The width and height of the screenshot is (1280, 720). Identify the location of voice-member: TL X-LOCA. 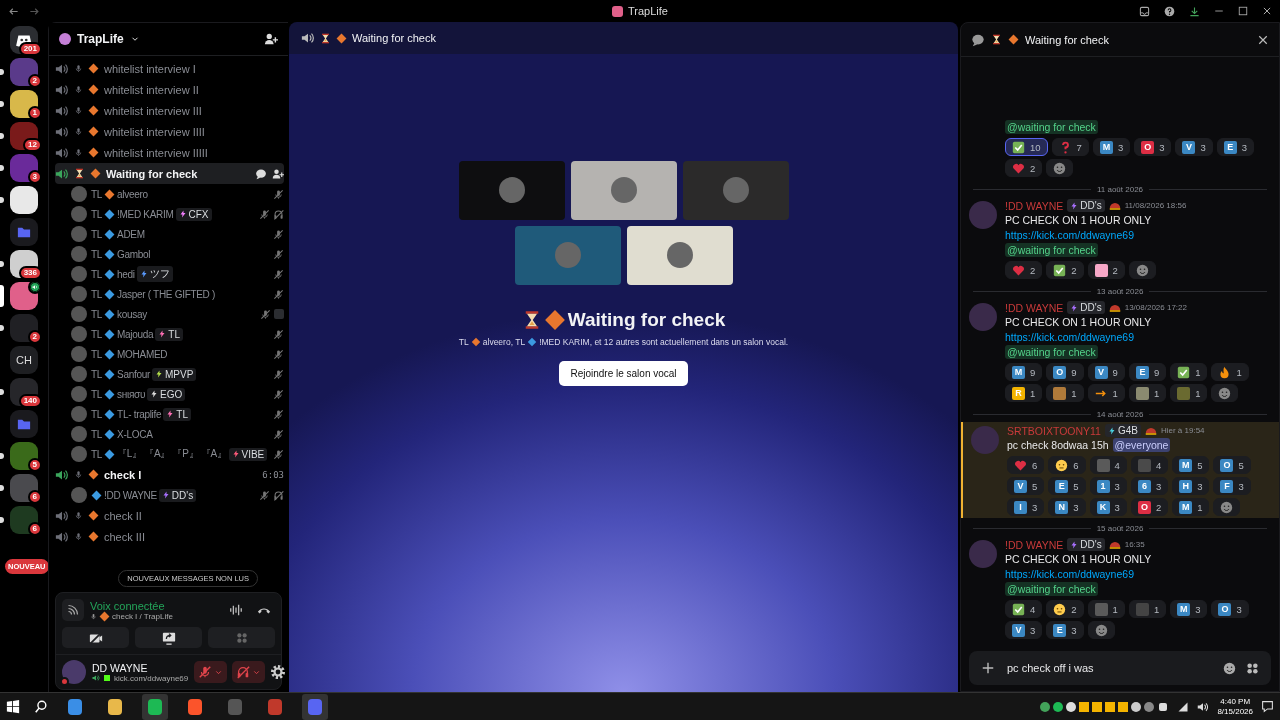
(169, 434).